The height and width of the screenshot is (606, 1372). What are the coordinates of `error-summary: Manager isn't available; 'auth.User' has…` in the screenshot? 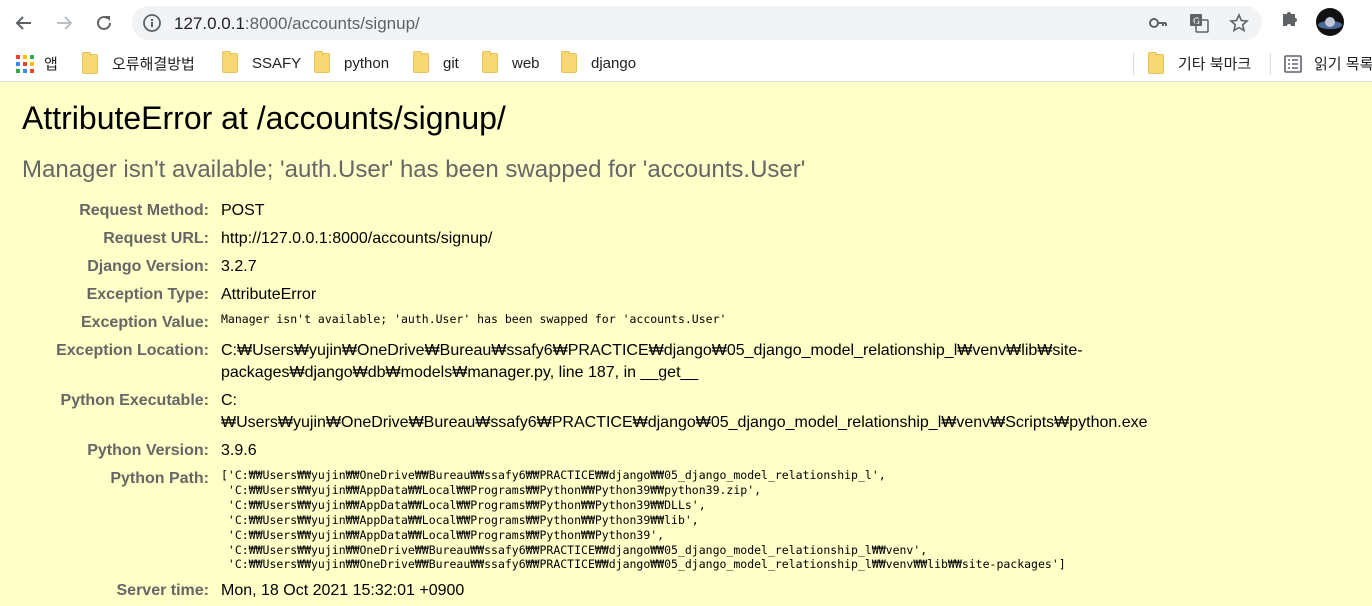 It's located at (414, 169).